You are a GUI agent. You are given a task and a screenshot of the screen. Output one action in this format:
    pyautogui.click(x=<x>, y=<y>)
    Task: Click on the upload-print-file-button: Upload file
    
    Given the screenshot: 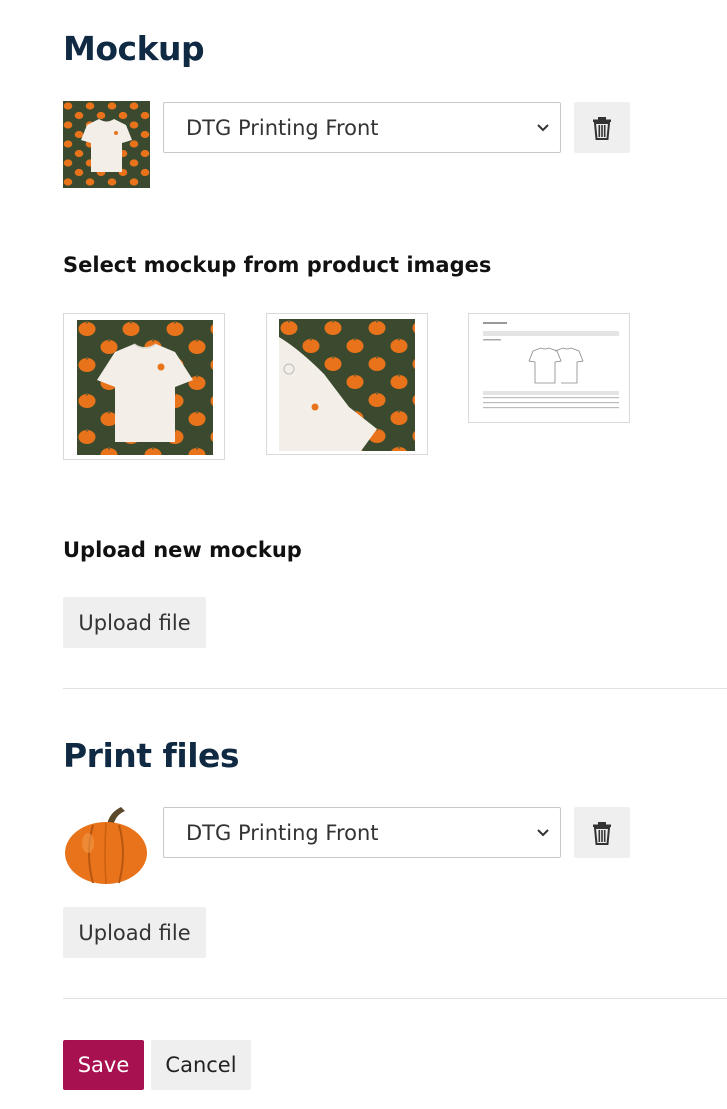 What is the action you would take?
    pyautogui.click(x=134, y=932)
    